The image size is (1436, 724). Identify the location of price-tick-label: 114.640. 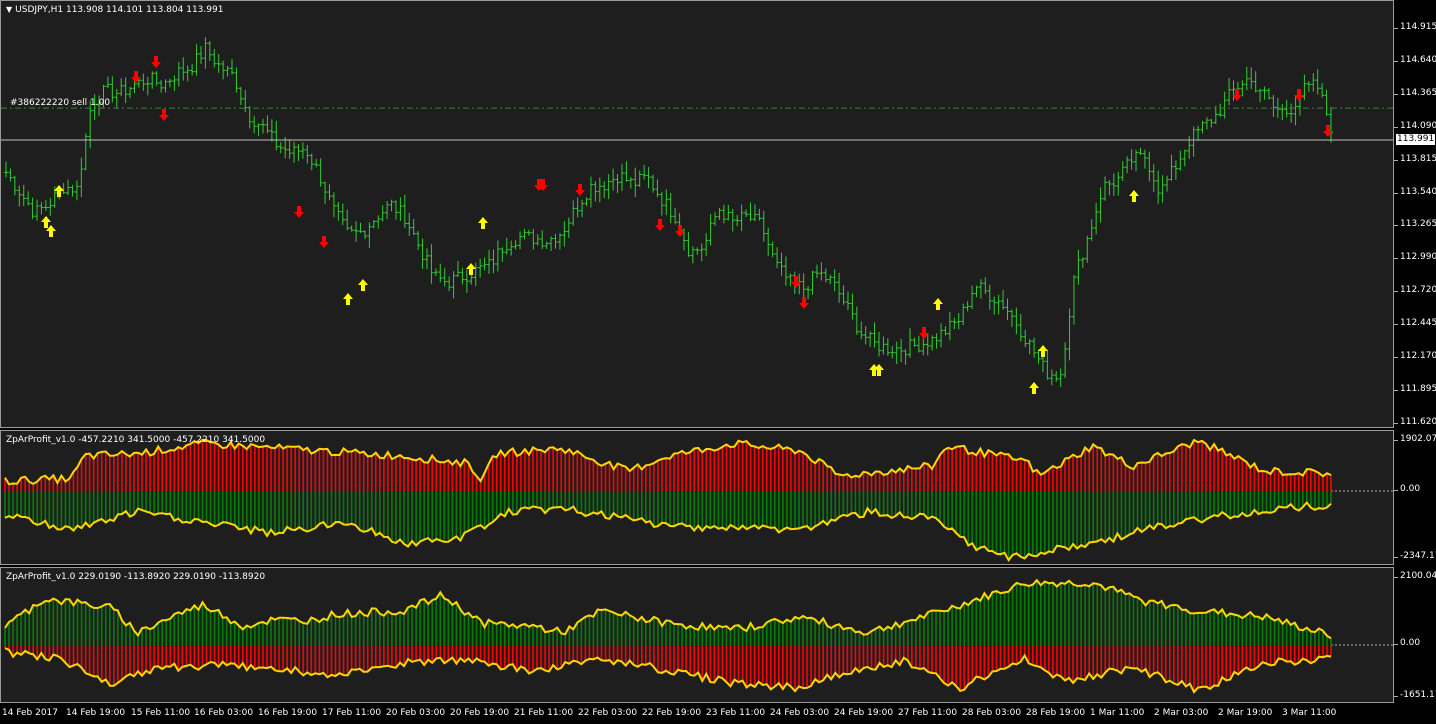
(1414, 59).